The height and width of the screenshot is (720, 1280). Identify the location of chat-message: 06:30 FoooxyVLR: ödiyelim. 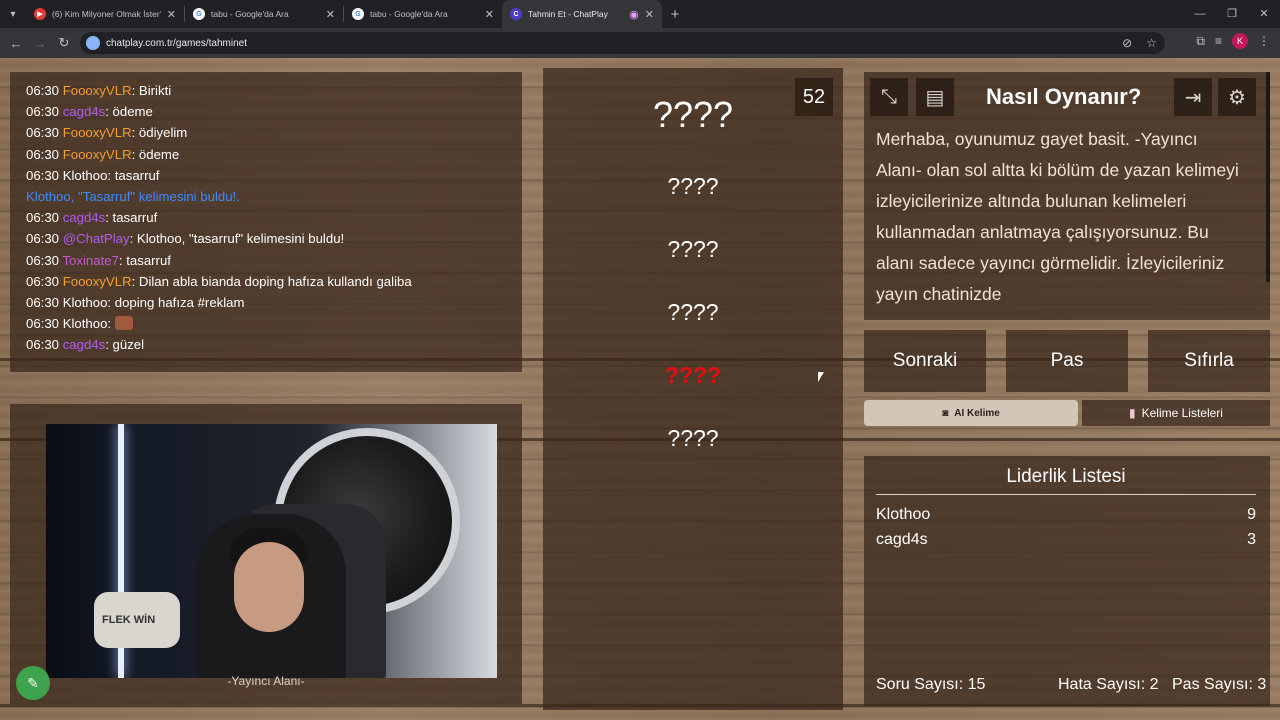
(274, 132).